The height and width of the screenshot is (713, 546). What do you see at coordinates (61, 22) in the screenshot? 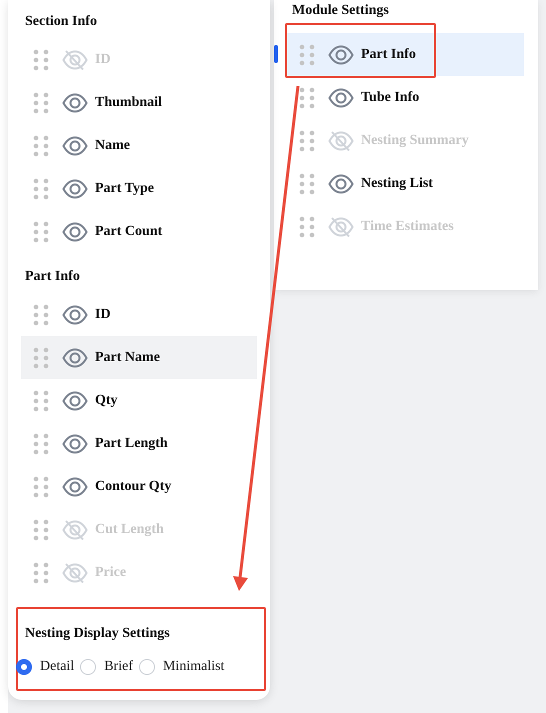
I see `section-heading: Section Info` at bounding box center [61, 22].